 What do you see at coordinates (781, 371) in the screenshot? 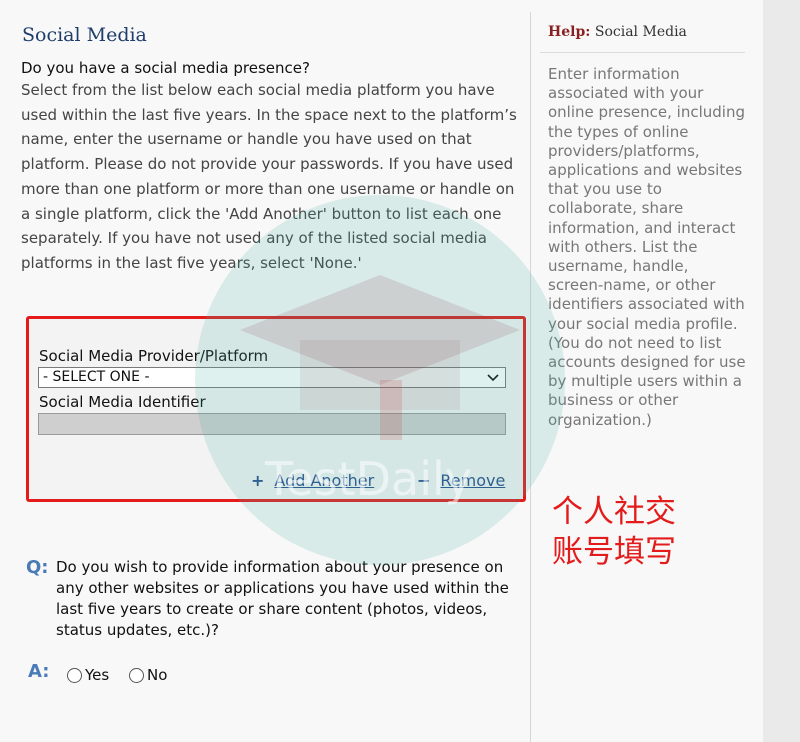
I see `page-edge` at bounding box center [781, 371].